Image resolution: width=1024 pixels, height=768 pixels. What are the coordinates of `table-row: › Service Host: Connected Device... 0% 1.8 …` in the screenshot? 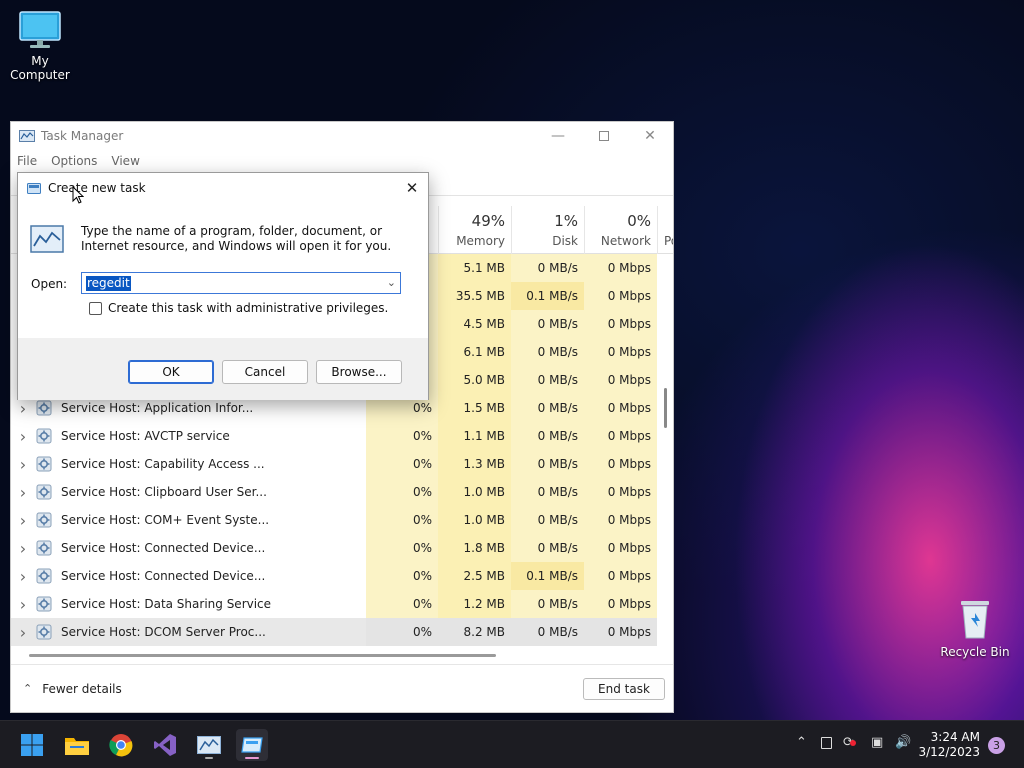 It's located at (334, 548).